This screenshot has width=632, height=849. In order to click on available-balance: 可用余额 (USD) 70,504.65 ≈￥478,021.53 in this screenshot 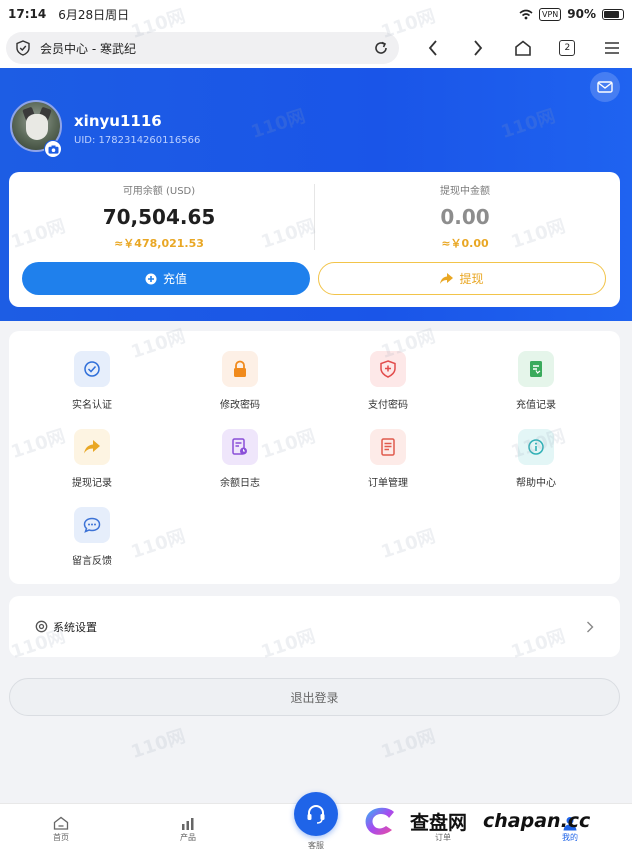, I will do `click(159, 216)`.